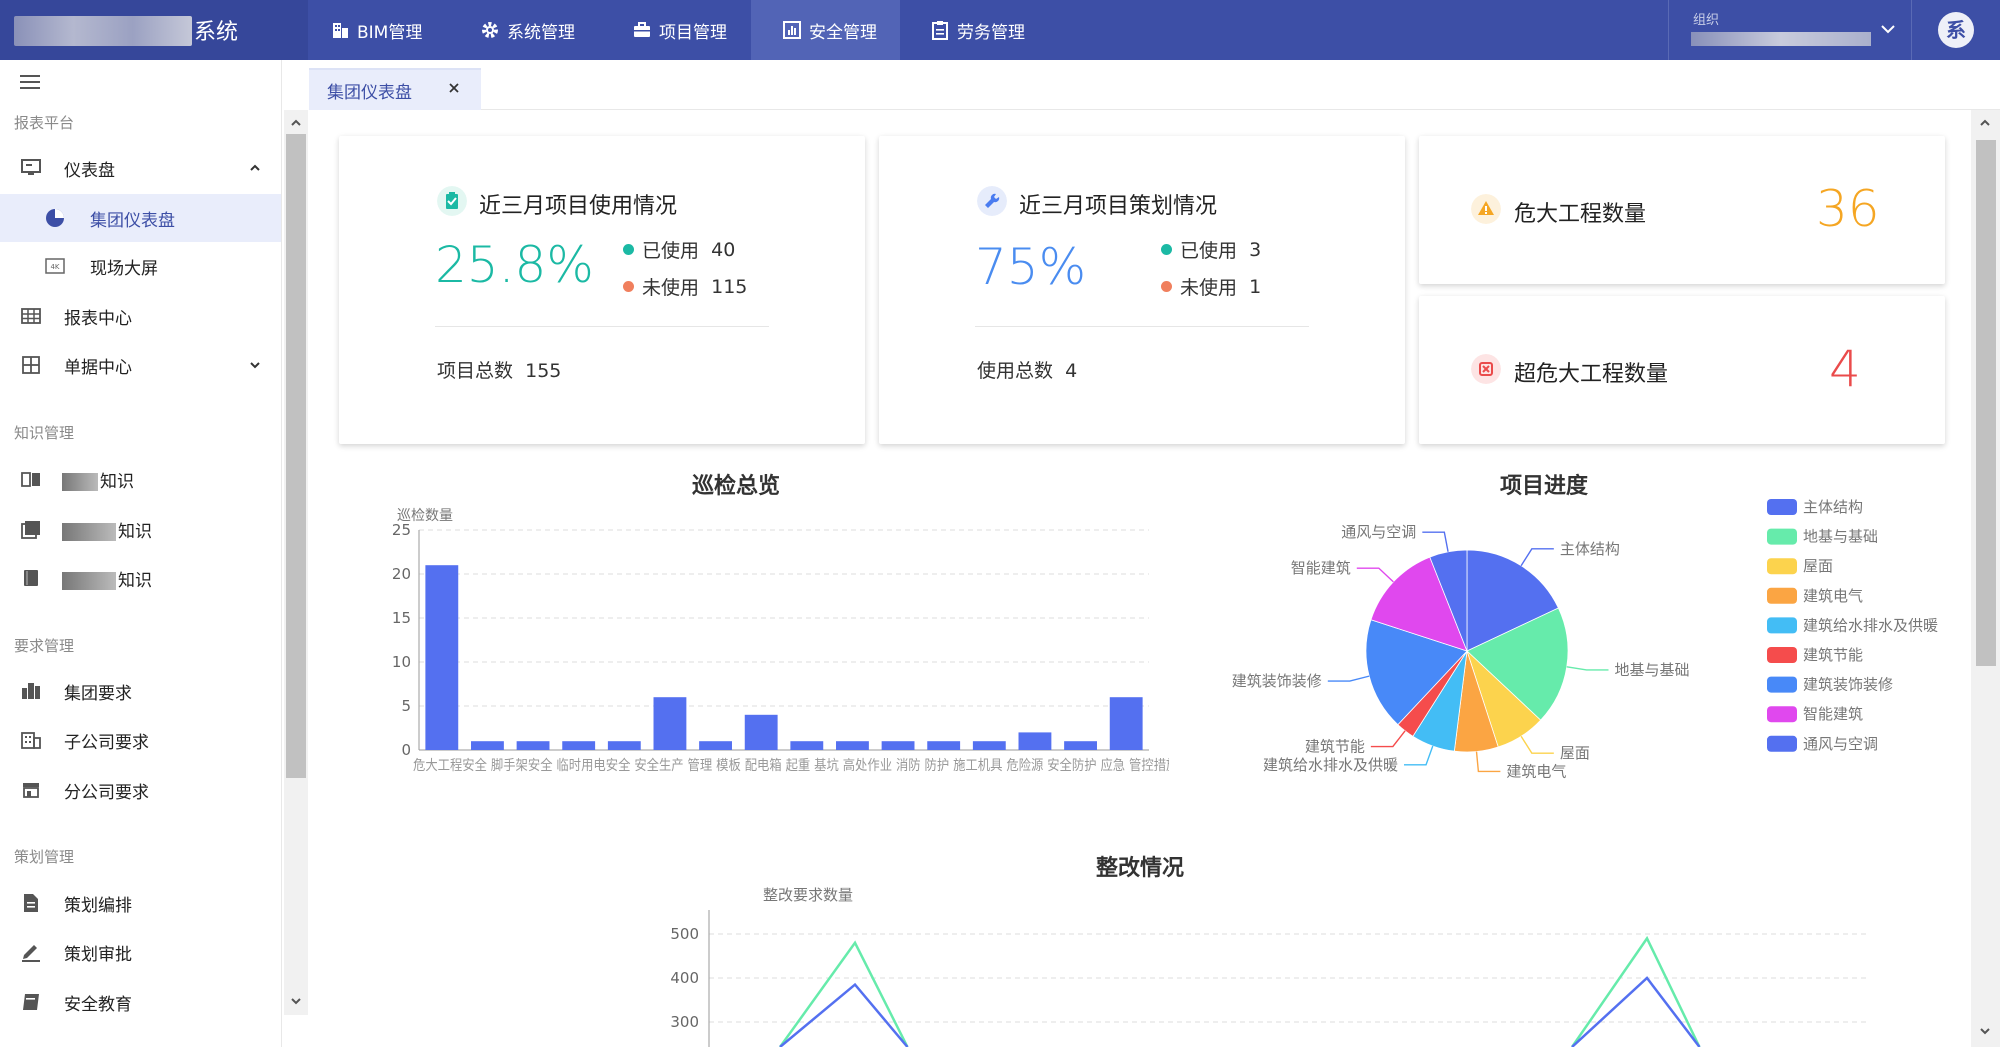 The image size is (2000, 1047). What do you see at coordinates (55, 218) in the screenshot?
I see `pie-chart-icon` at bounding box center [55, 218].